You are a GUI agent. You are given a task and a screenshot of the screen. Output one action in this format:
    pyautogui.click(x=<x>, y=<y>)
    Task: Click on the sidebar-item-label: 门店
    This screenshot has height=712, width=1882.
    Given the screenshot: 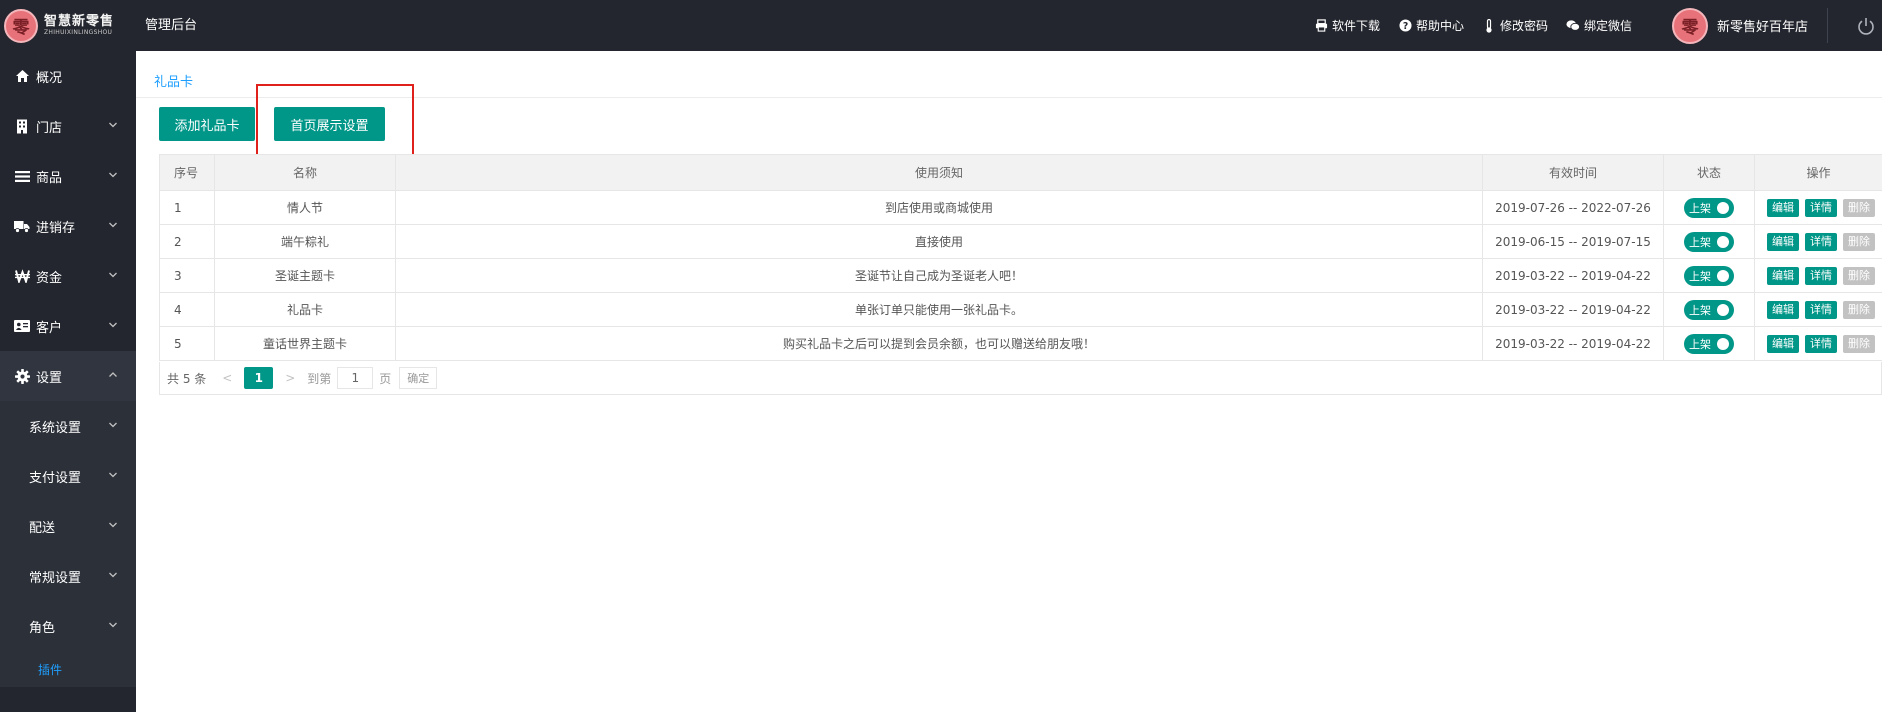 What is the action you would take?
    pyautogui.click(x=49, y=128)
    